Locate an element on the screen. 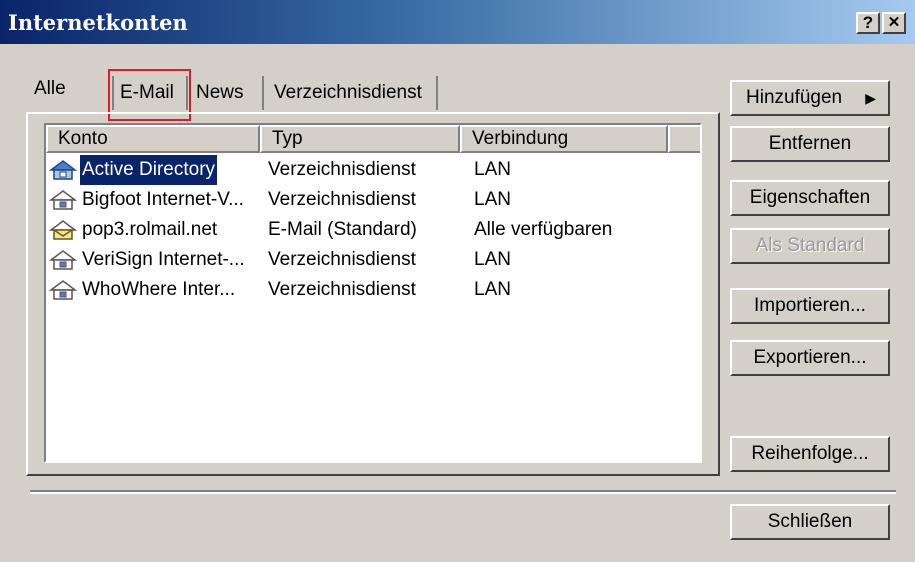 The width and height of the screenshot is (915, 562). add-button: Hinzufügen ▶ is located at coordinates (810, 98).